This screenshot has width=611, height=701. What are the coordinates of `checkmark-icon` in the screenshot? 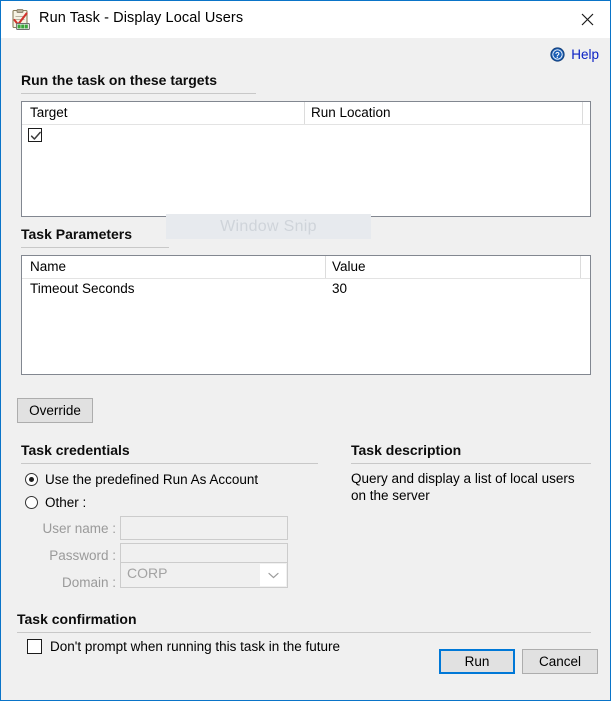 It's located at (35, 135).